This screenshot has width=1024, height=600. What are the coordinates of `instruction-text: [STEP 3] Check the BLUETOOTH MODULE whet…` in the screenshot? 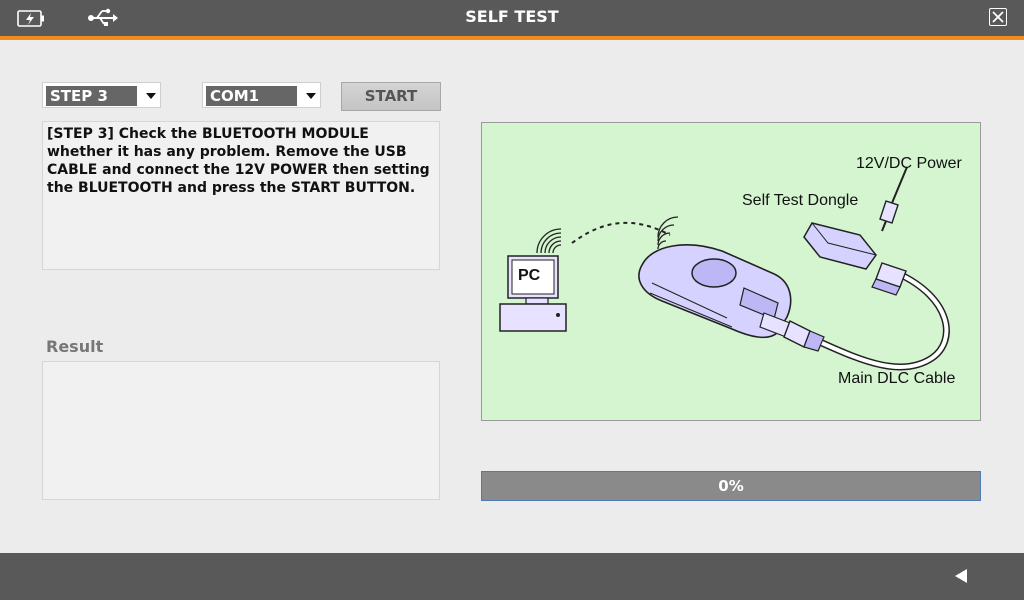 It's located at (238, 161).